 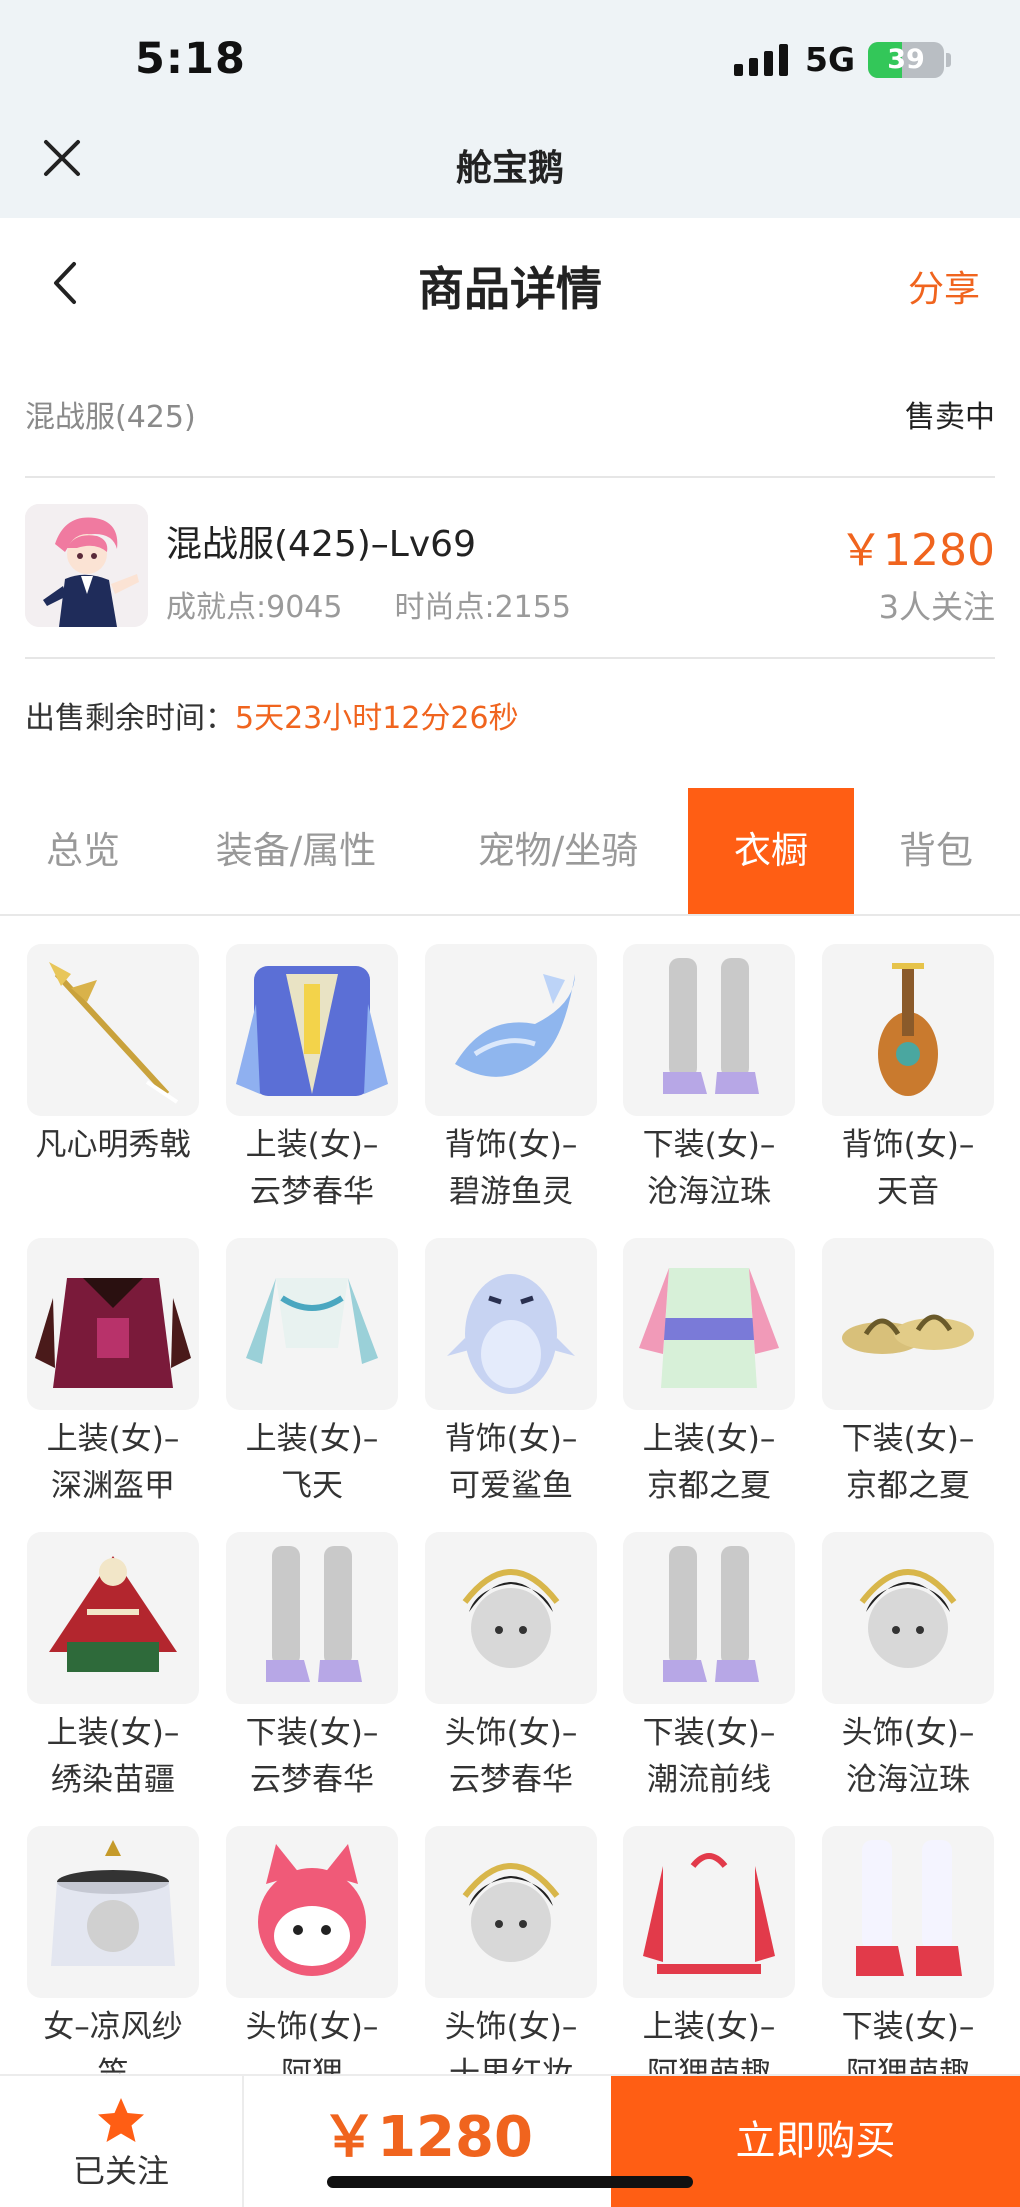 What do you see at coordinates (908, 1324) in the screenshot?
I see `sandals-icon` at bounding box center [908, 1324].